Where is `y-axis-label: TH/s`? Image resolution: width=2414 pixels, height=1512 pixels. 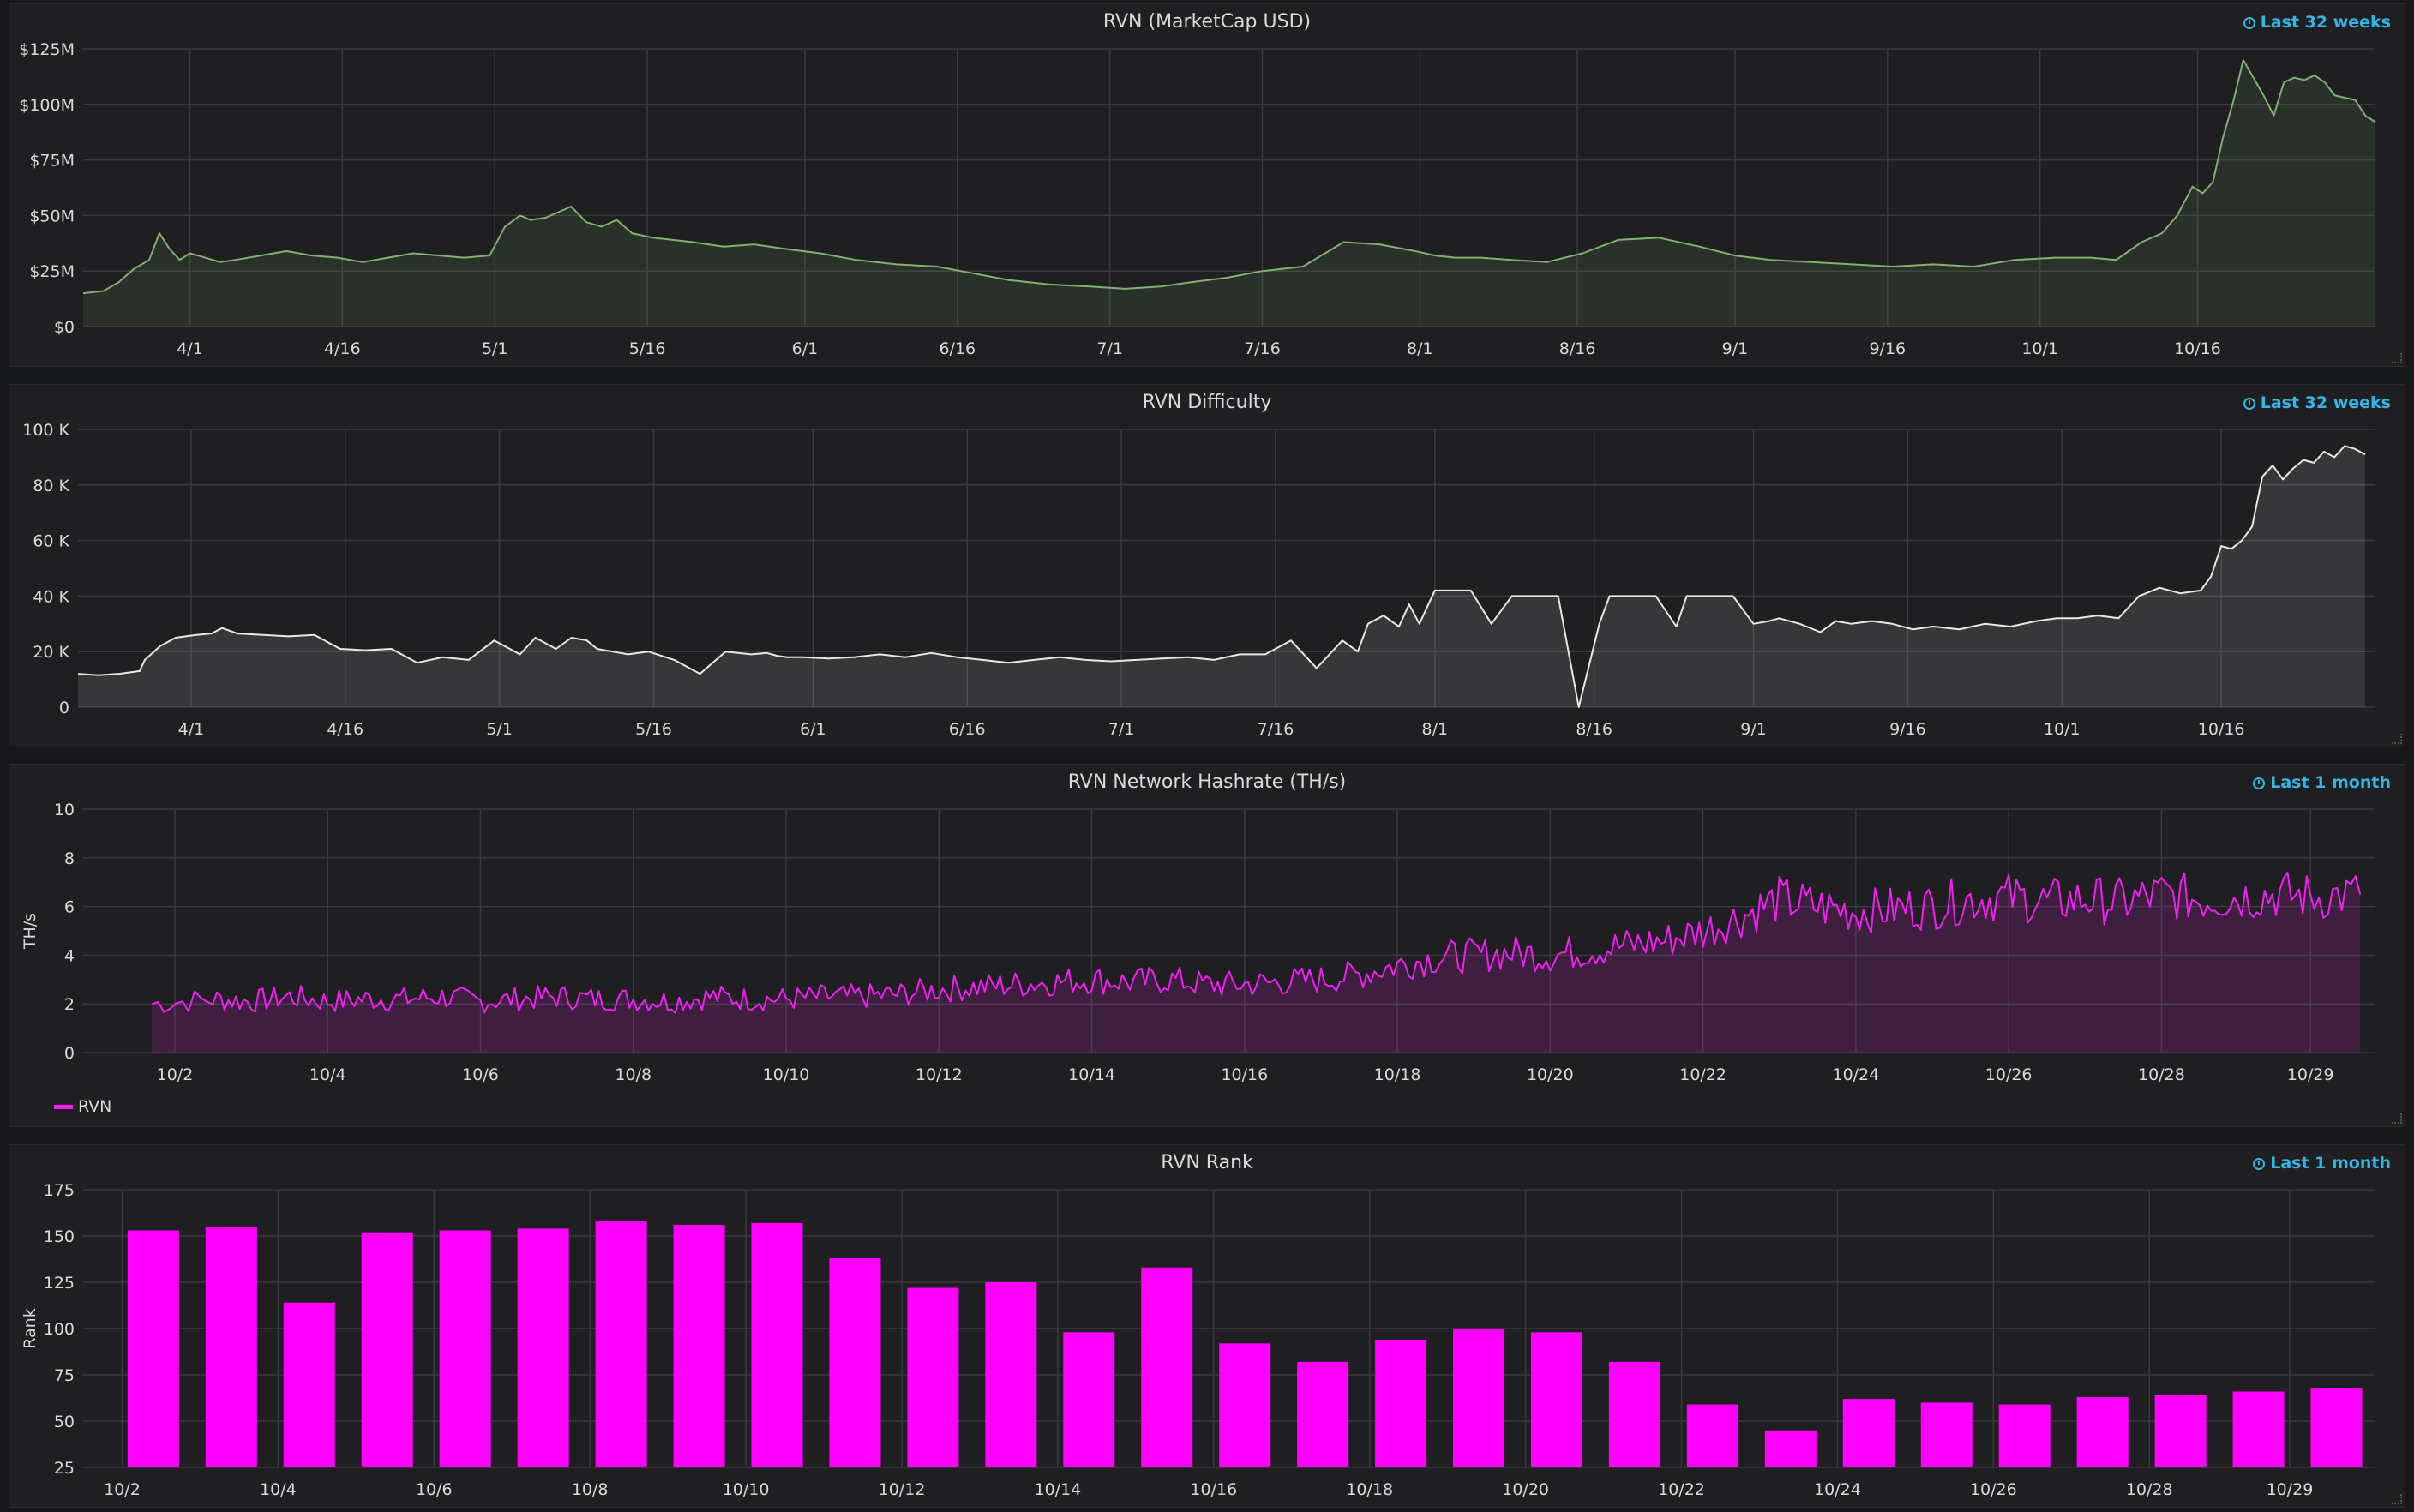
y-axis-label: TH/s is located at coordinates (30, 931).